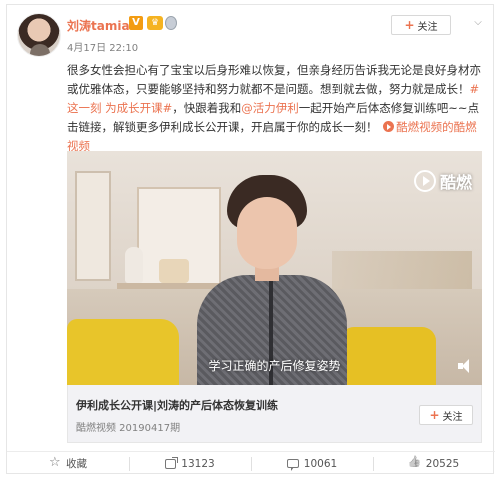 The height and width of the screenshot is (478, 499). What do you see at coordinates (172, 462) in the screenshot?
I see `share-icon` at bounding box center [172, 462].